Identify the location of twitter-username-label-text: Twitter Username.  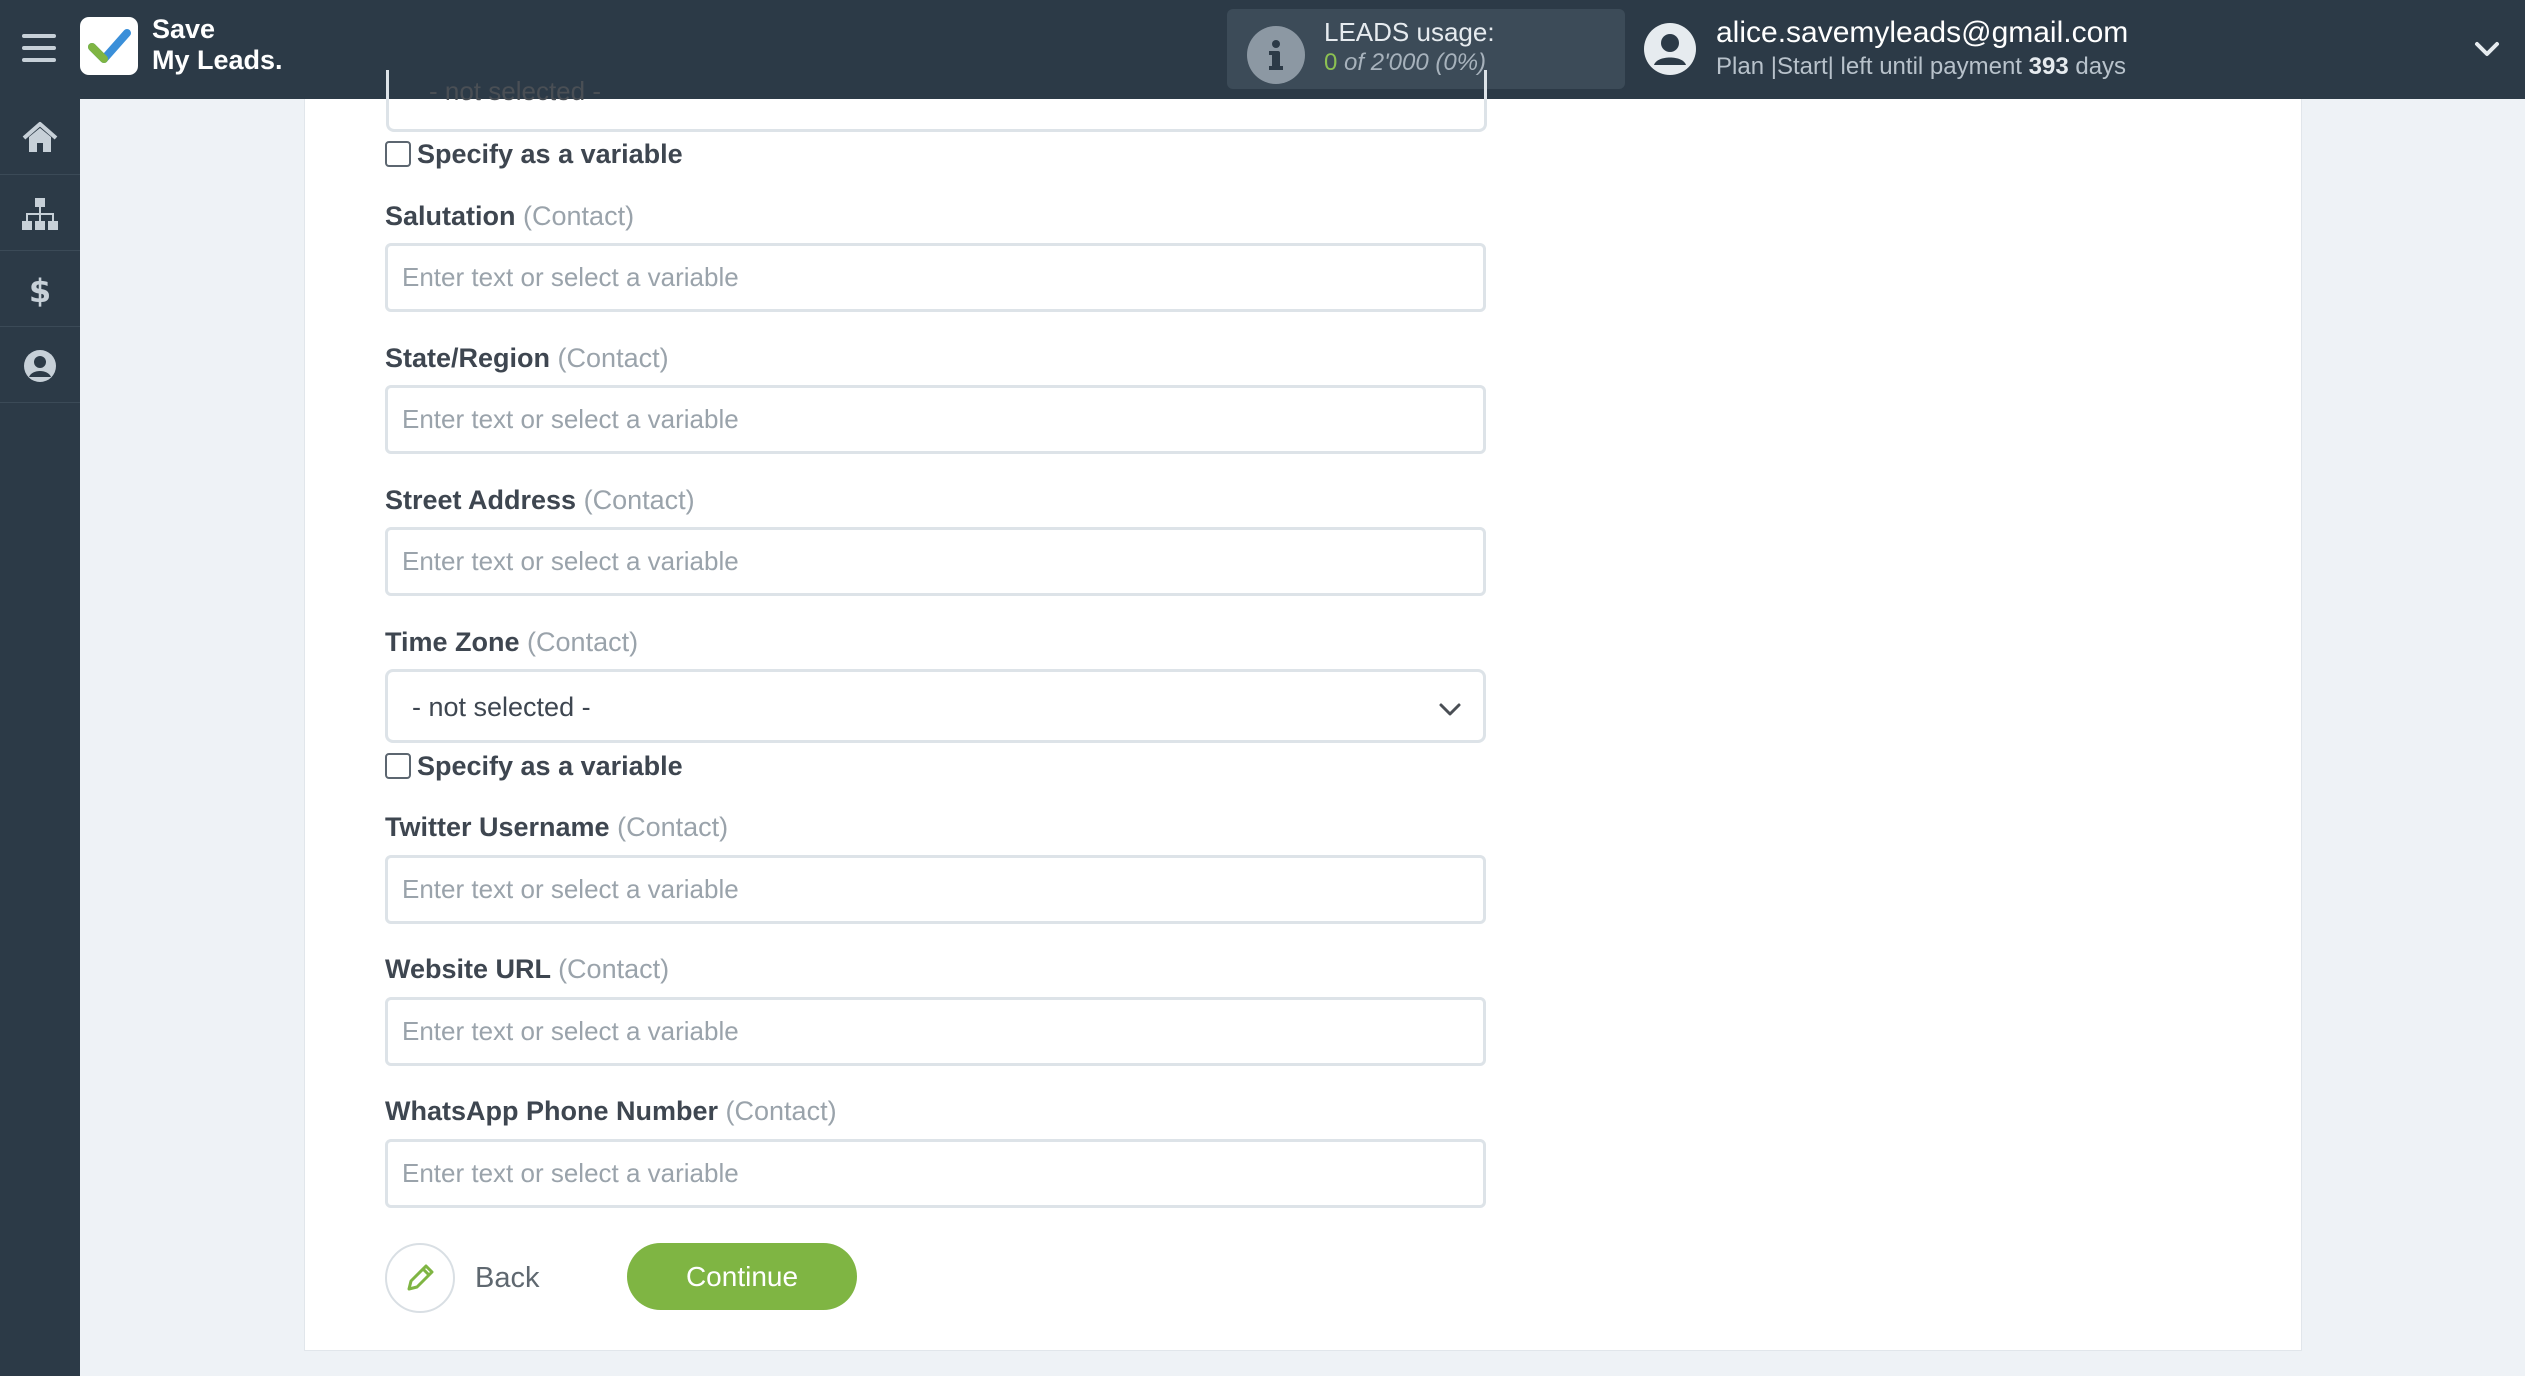
(497, 827).